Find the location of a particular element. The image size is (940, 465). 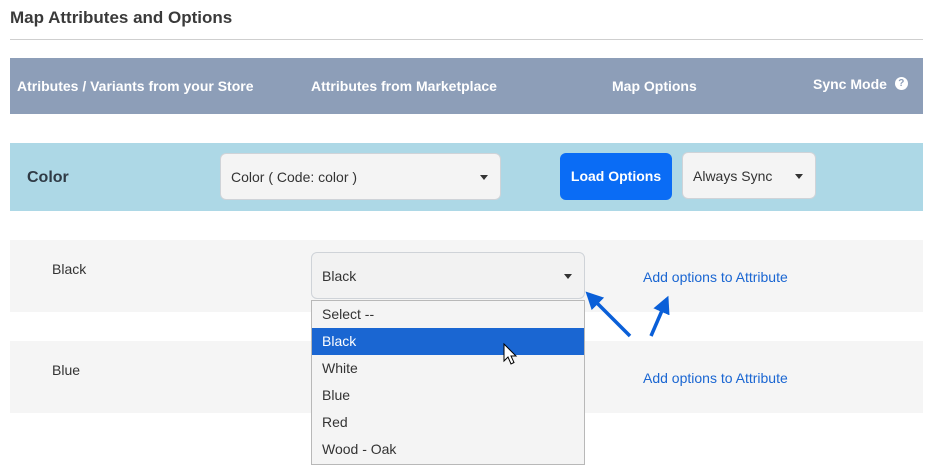

annotation-overlay is located at coordinates (586, 328).